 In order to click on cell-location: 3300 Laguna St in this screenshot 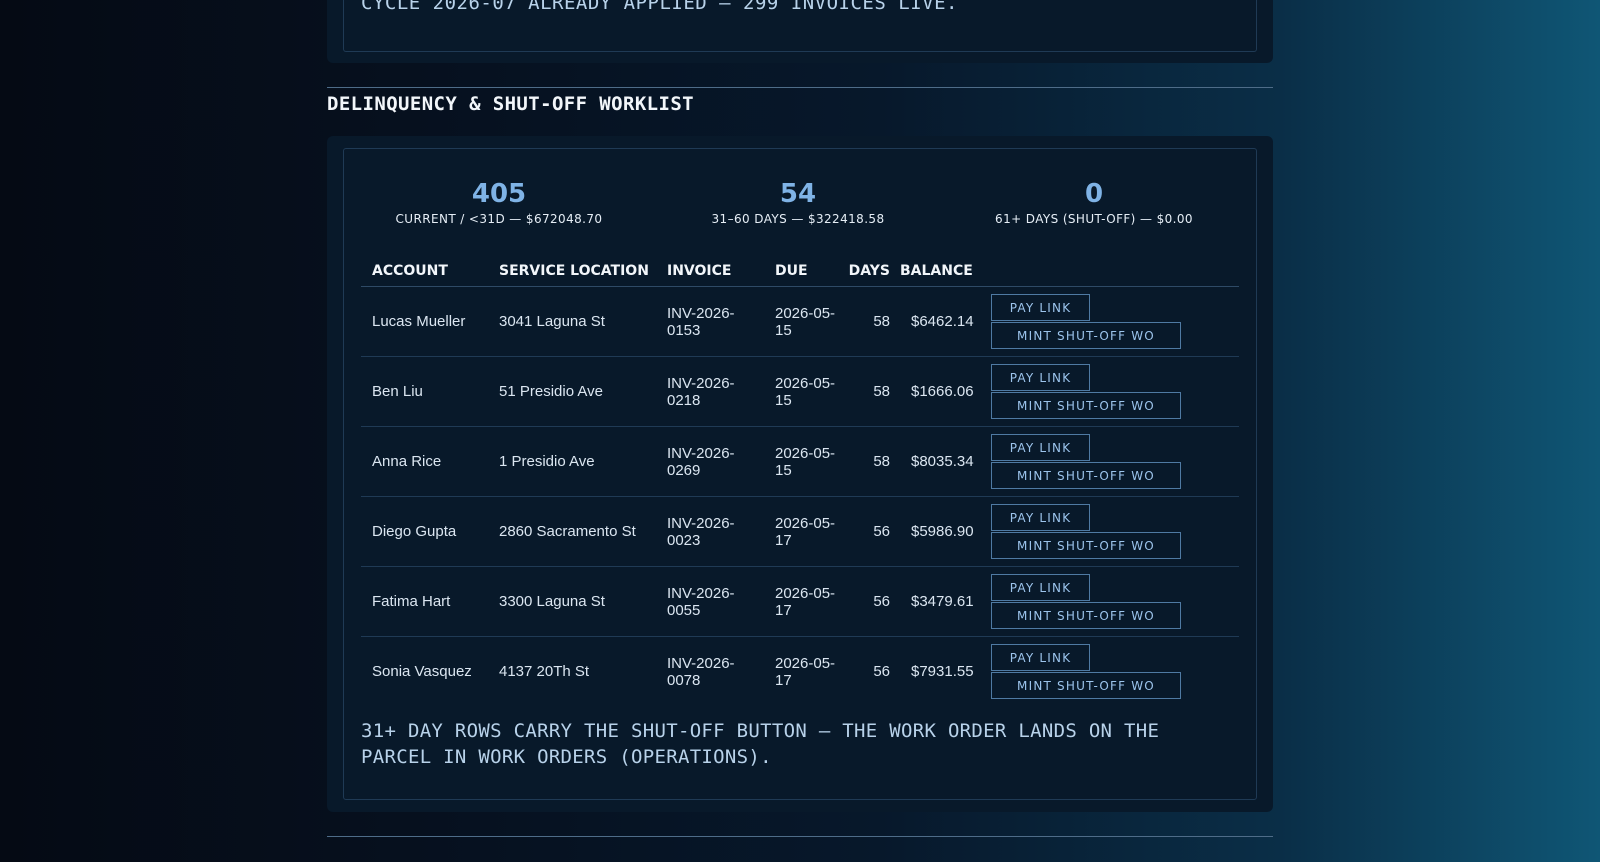, I will do `click(572, 601)`.